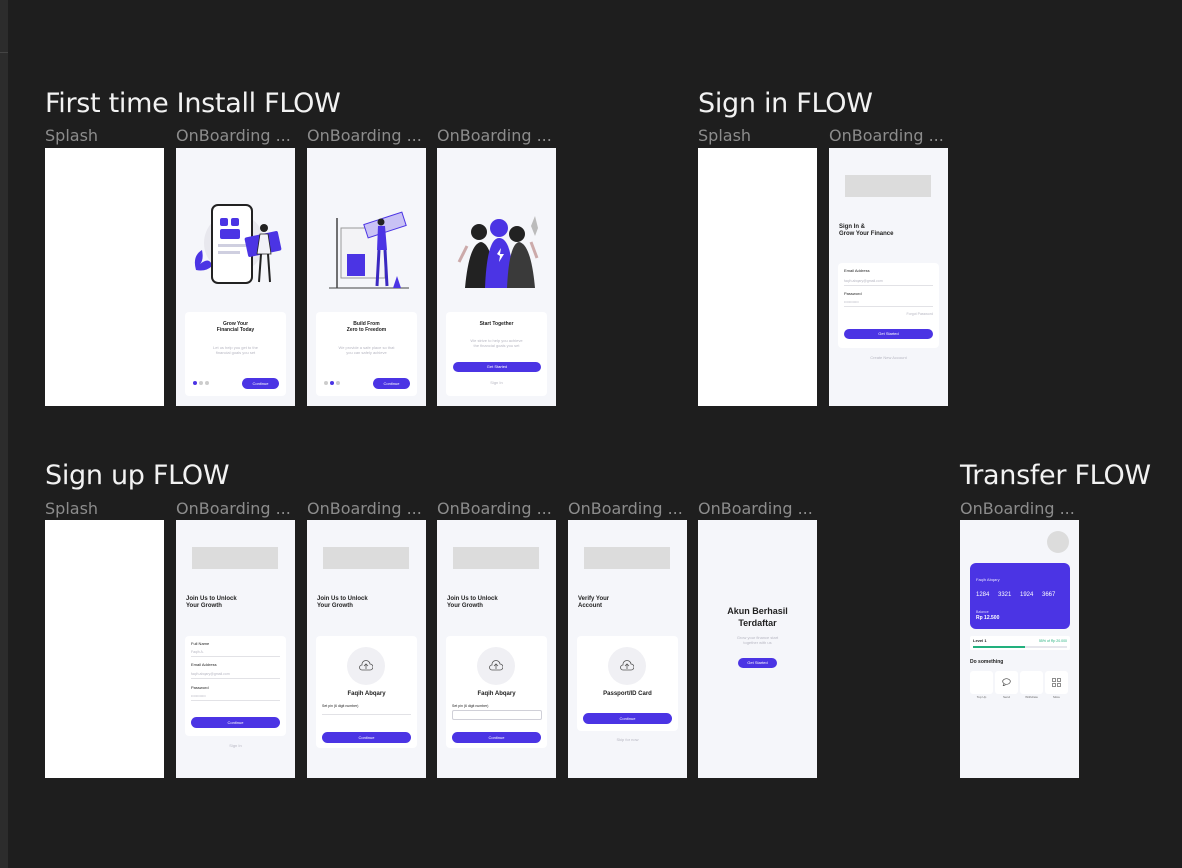  I want to click on card-holder-name: Faqih Abqary, so click(988, 579).